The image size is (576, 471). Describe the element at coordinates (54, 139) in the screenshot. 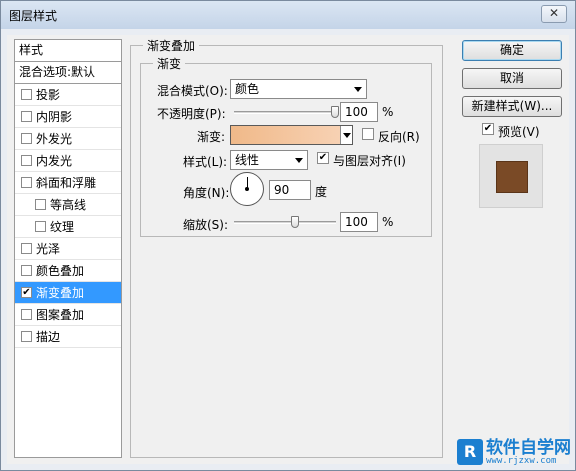

I see `style-list-label: 外发光` at that location.